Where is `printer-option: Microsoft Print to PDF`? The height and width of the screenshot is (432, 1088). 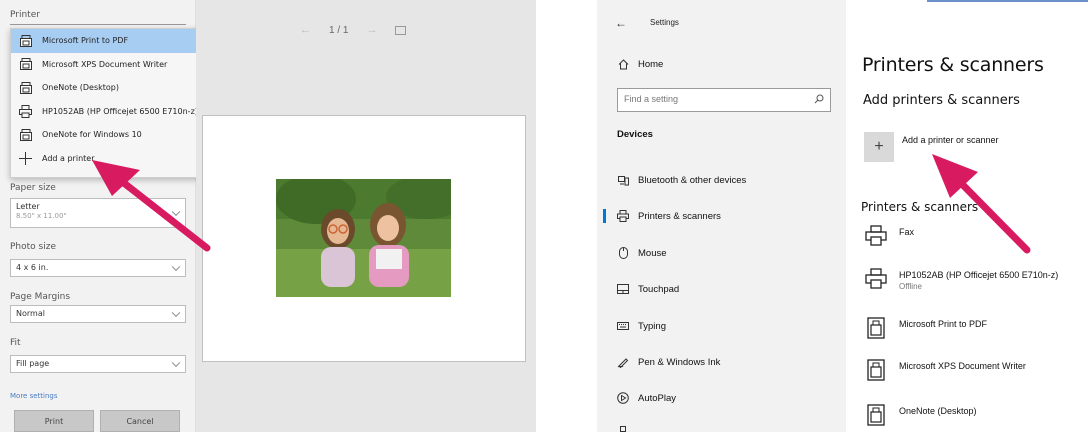 printer-option: Microsoft Print to PDF is located at coordinates (105, 41).